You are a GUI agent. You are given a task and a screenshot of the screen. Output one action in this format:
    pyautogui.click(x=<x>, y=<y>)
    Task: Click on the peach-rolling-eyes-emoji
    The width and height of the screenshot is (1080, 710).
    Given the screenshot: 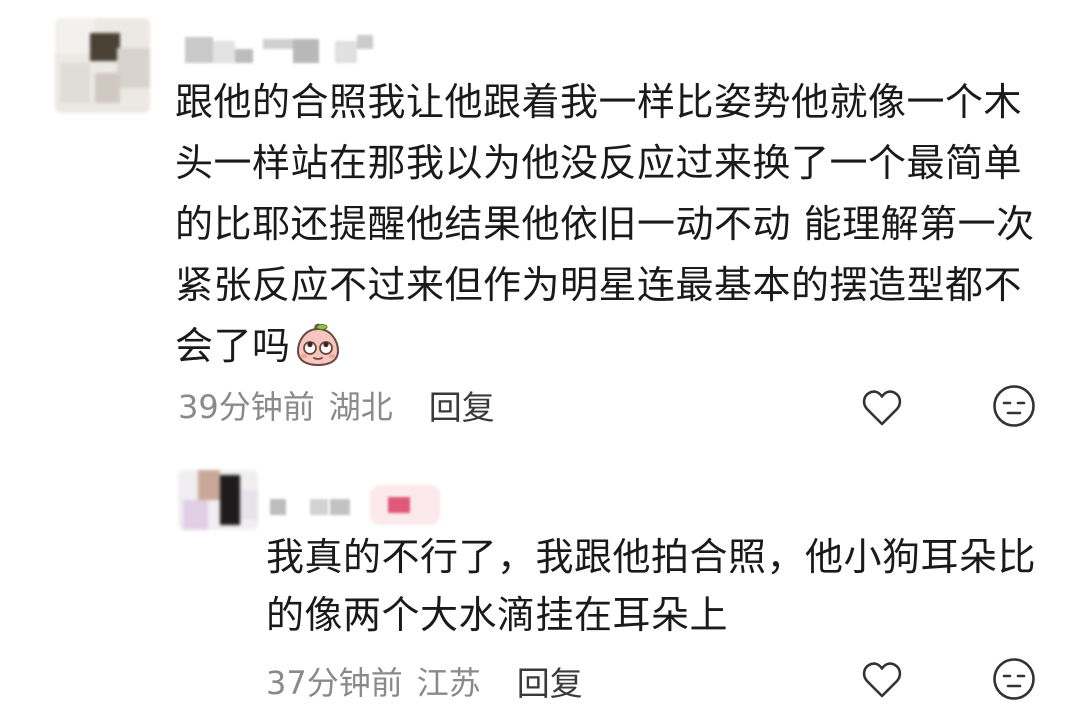 What is the action you would take?
    pyautogui.click(x=317, y=345)
    